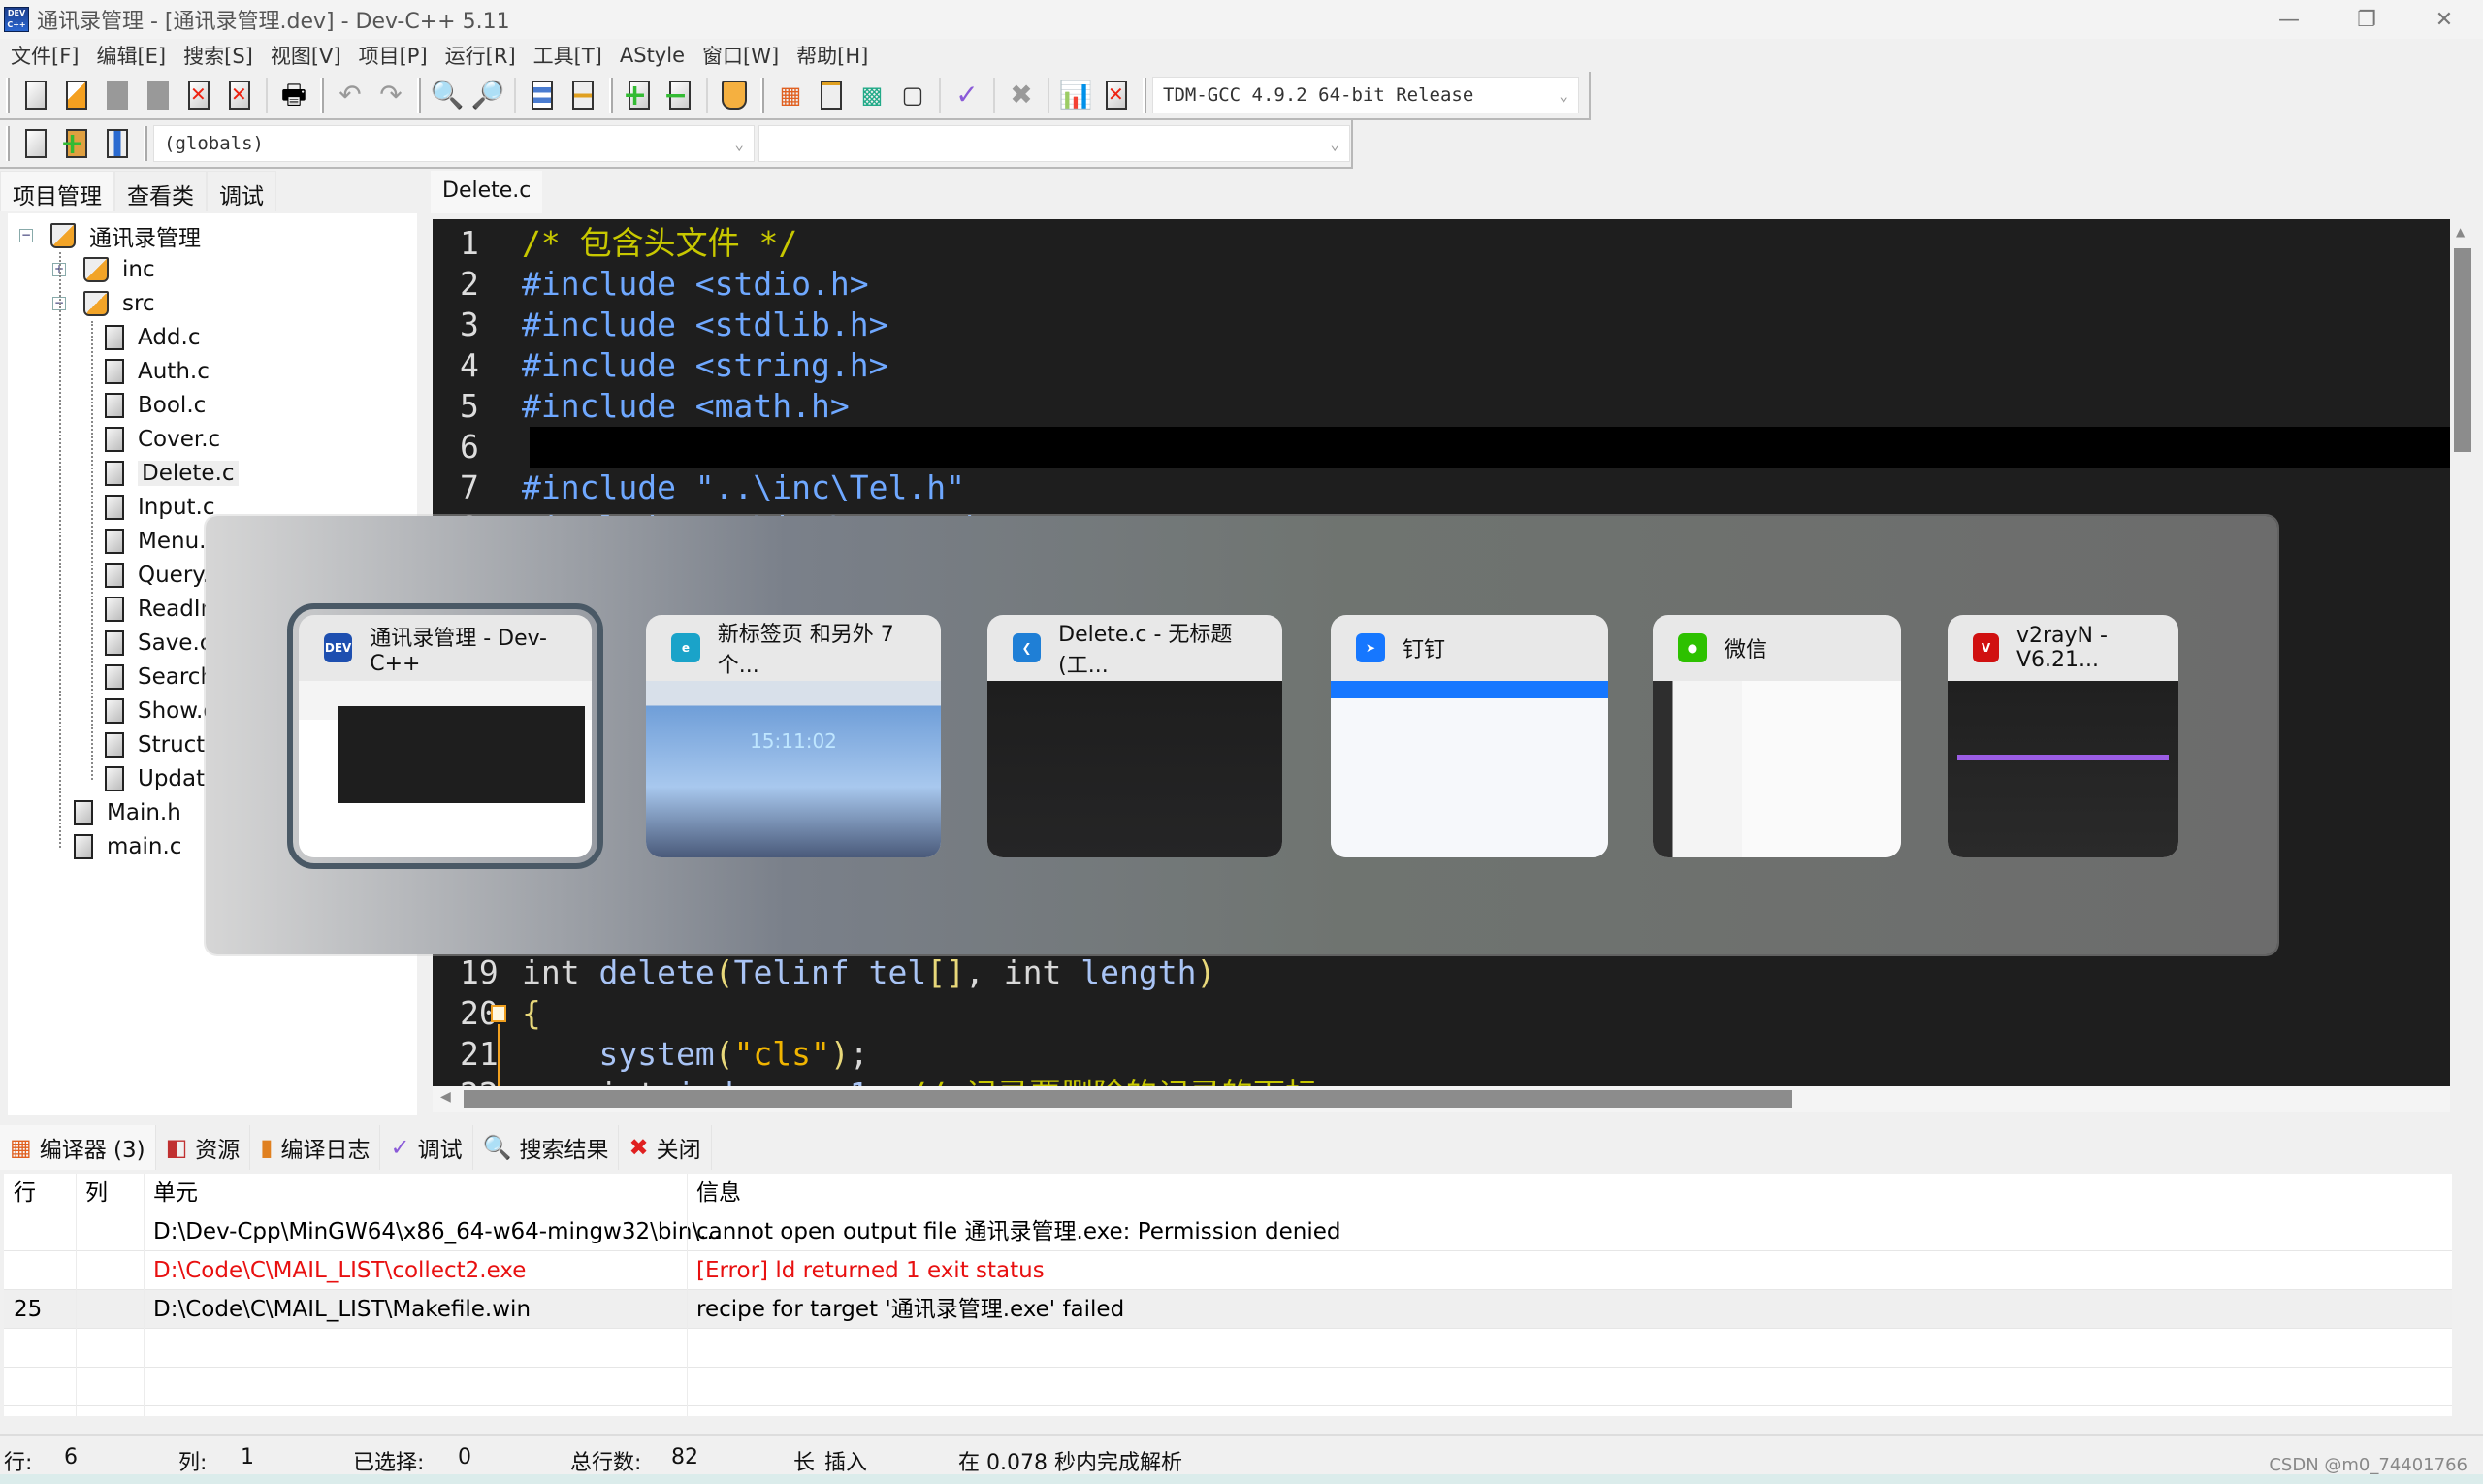 The height and width of the screenshot is (1484, 2483). What do you see at coordinates (568, 55) in the screenshot?
I see `menu-tools: 工具[T]` at bounding box center [568, 55].